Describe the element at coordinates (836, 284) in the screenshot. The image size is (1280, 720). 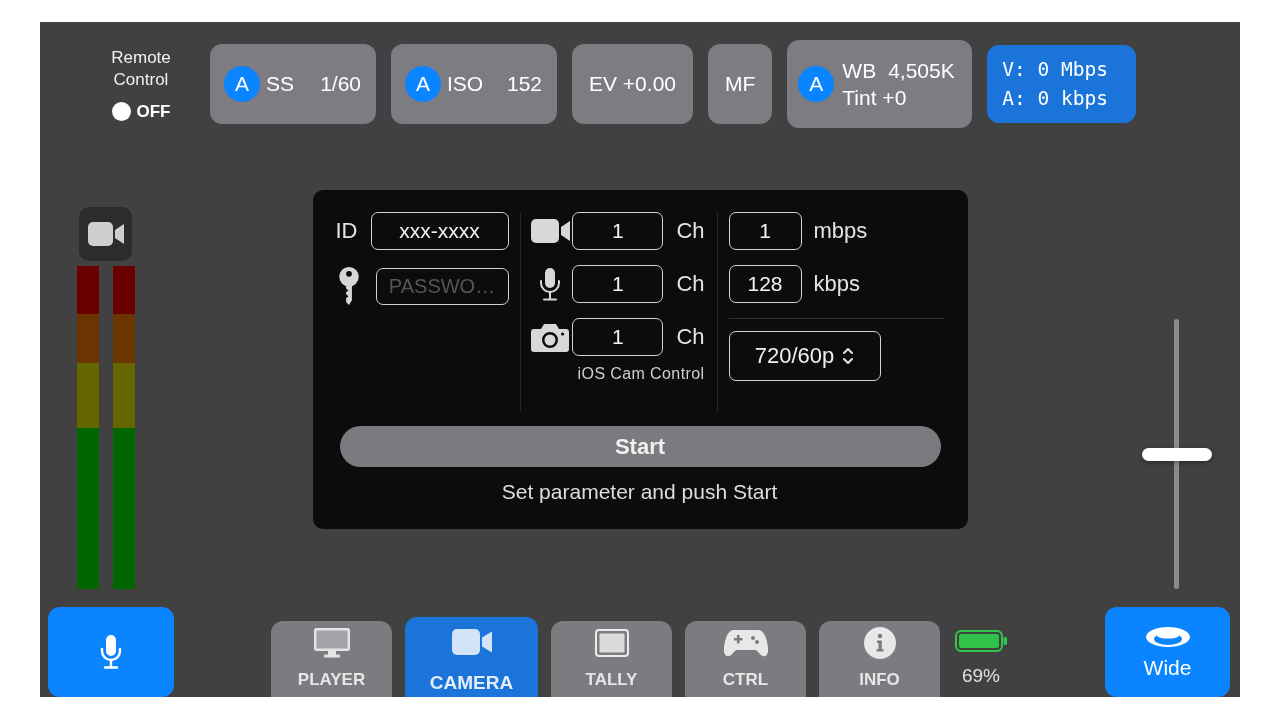
I see `bitrate-unit-label: kbps` at that location.